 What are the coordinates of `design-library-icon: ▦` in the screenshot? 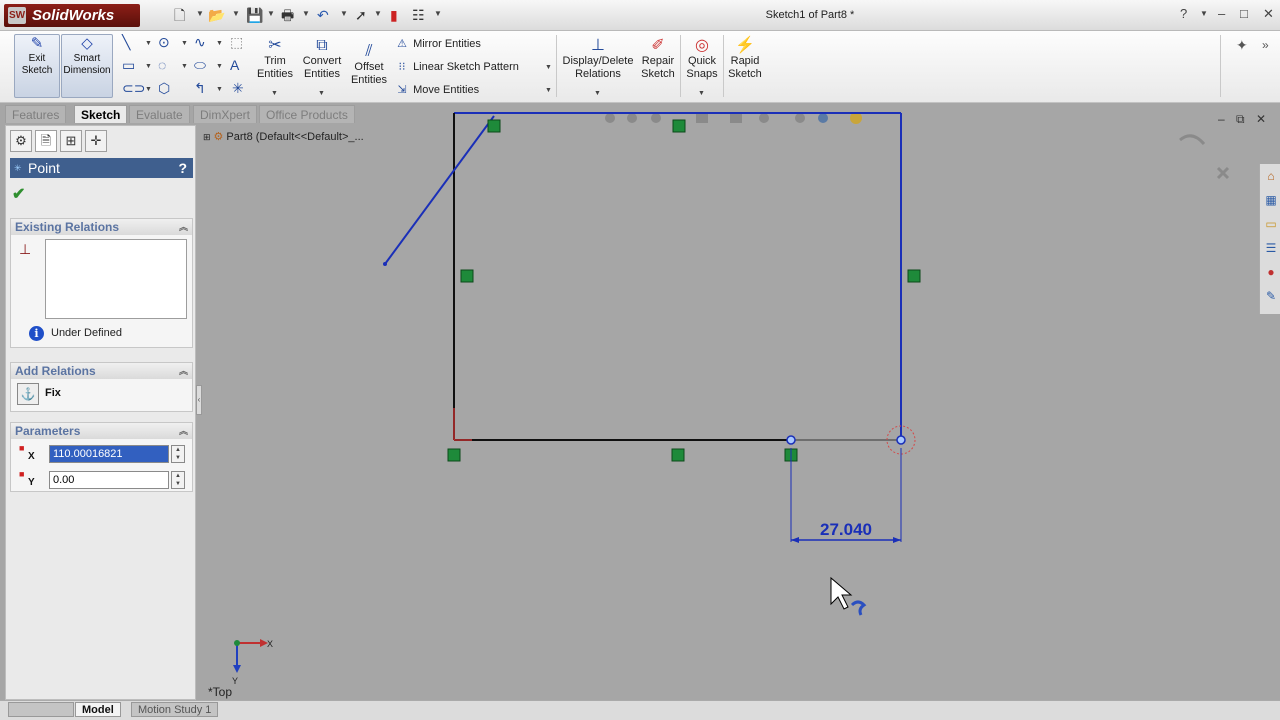 It's located at (1271, 200).